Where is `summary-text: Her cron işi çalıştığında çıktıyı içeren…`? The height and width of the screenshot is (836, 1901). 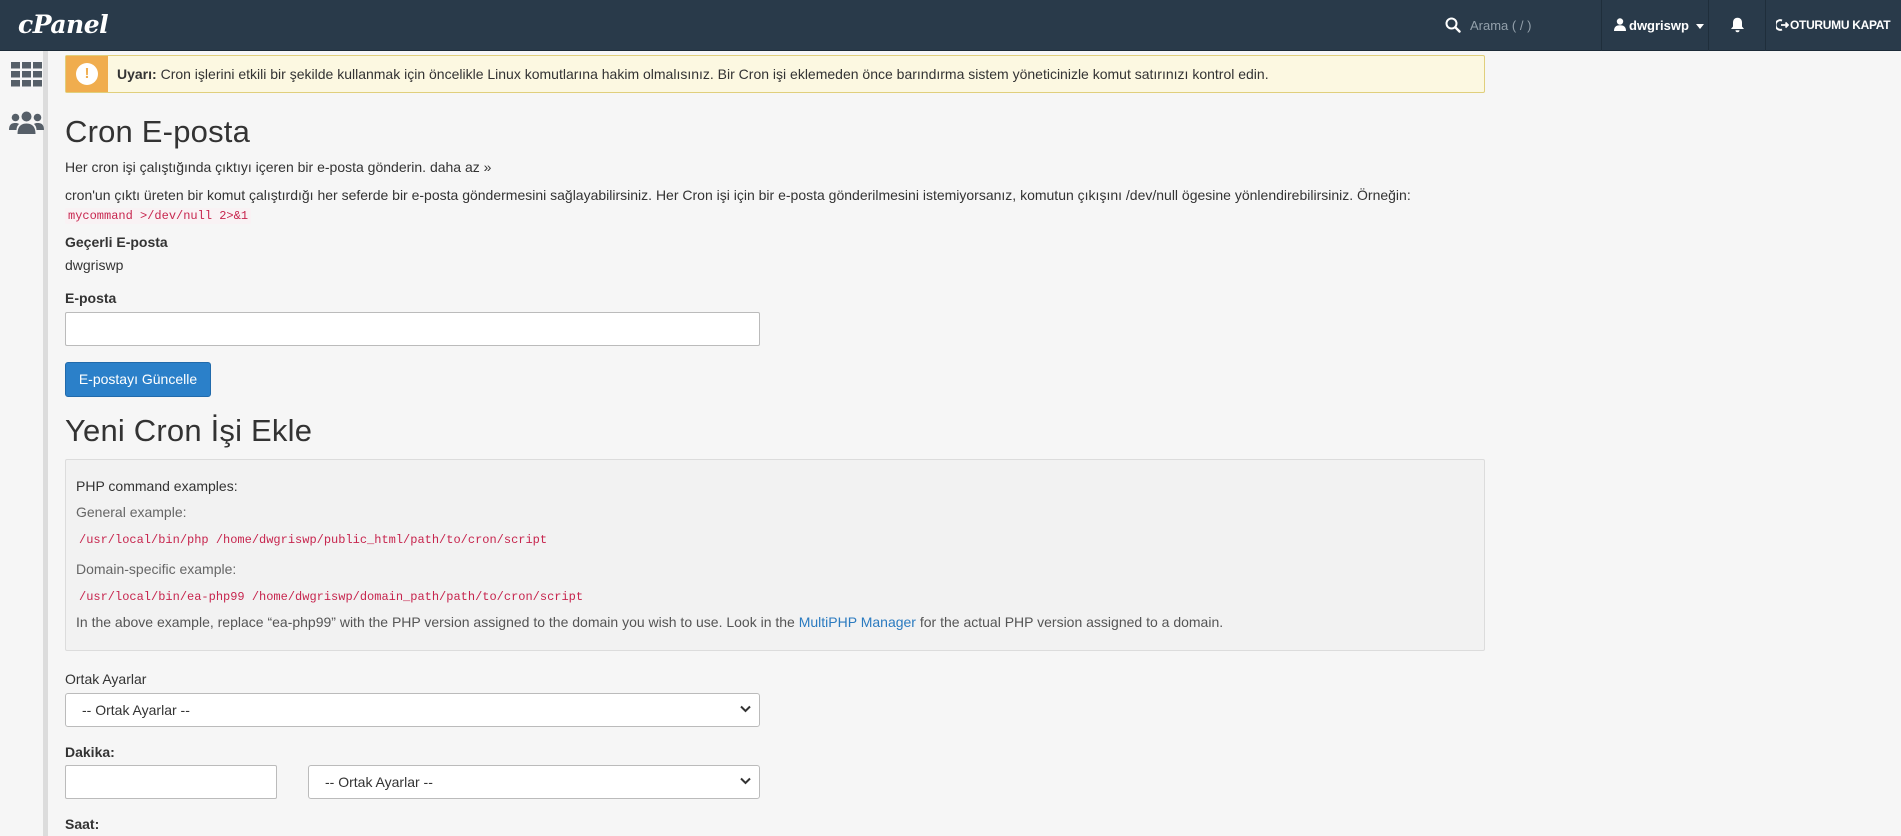
summary-text: Her cron işi çalıştığında çıktıyı içeren… is located at coordinates (246, 167).